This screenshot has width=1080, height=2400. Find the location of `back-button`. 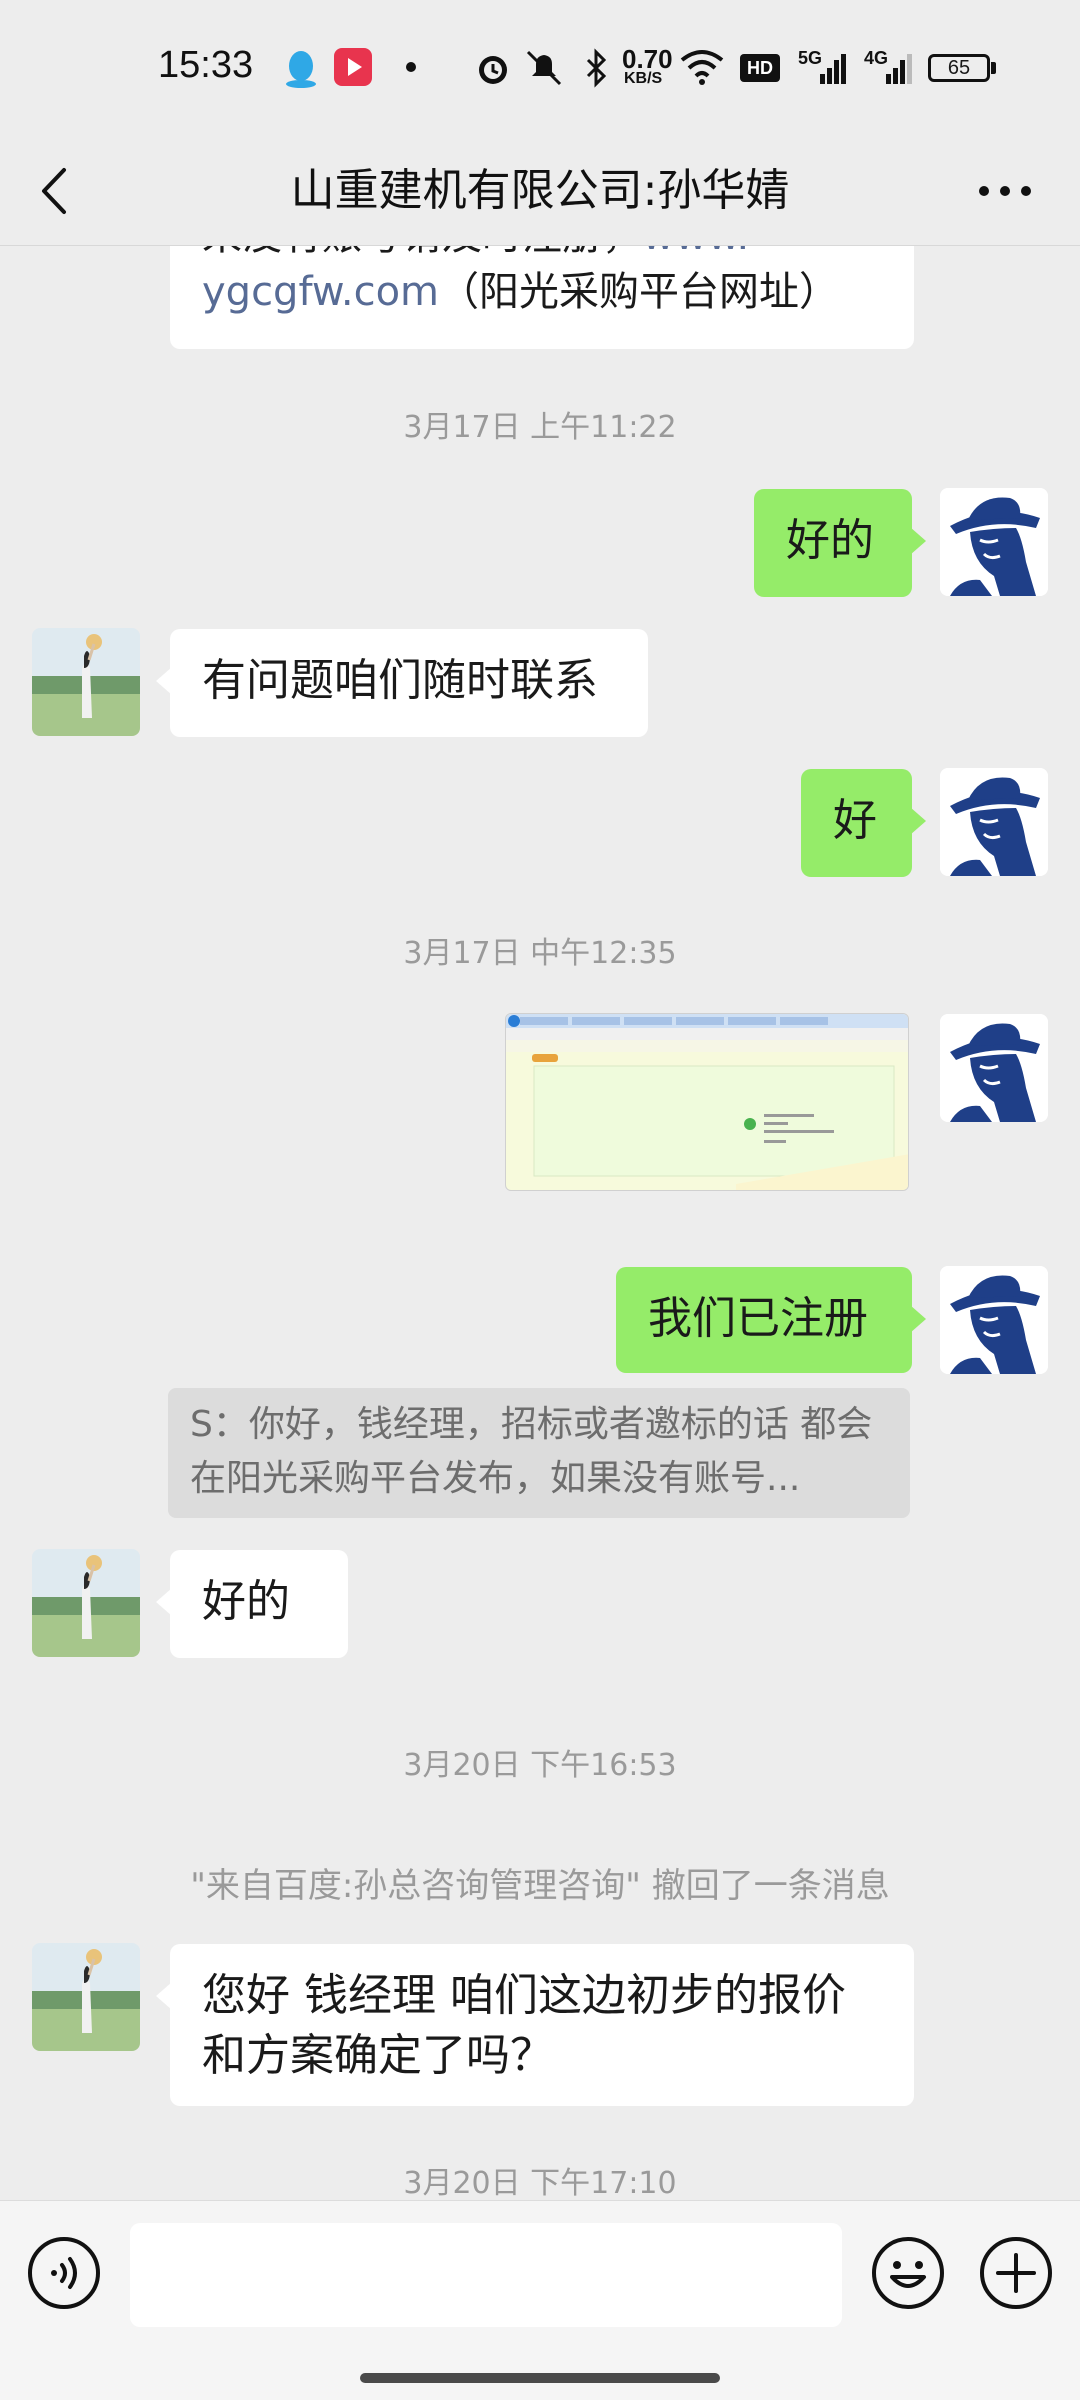

back-button is located at coordinates (65, 191).